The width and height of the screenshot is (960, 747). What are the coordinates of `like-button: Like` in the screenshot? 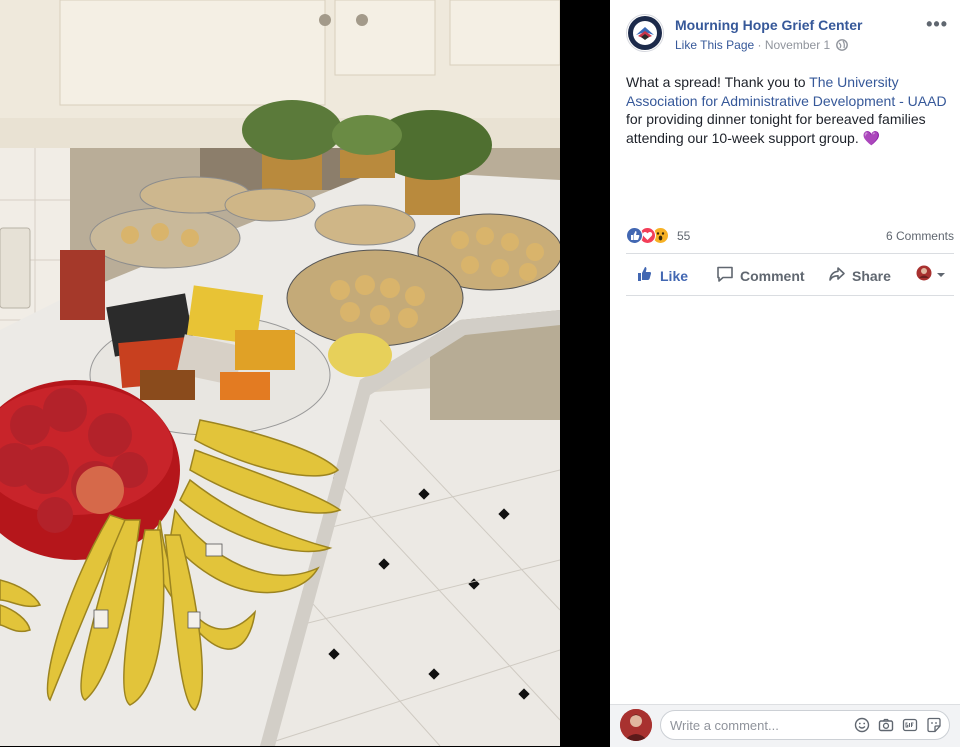 It's located at (662, 275).